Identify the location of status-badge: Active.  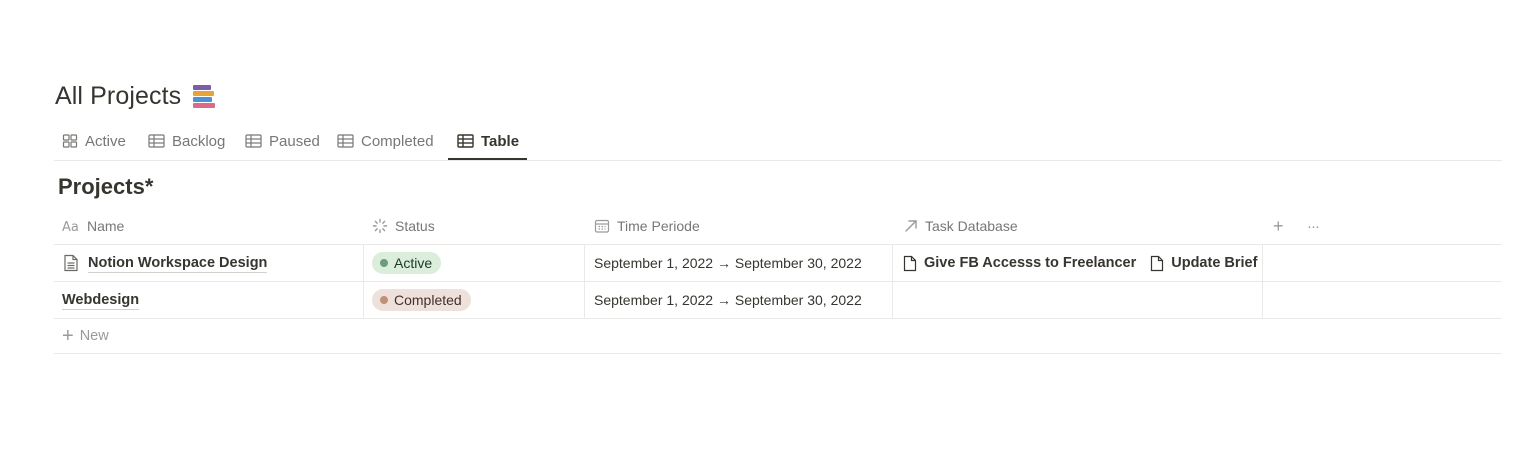
(407, 263).